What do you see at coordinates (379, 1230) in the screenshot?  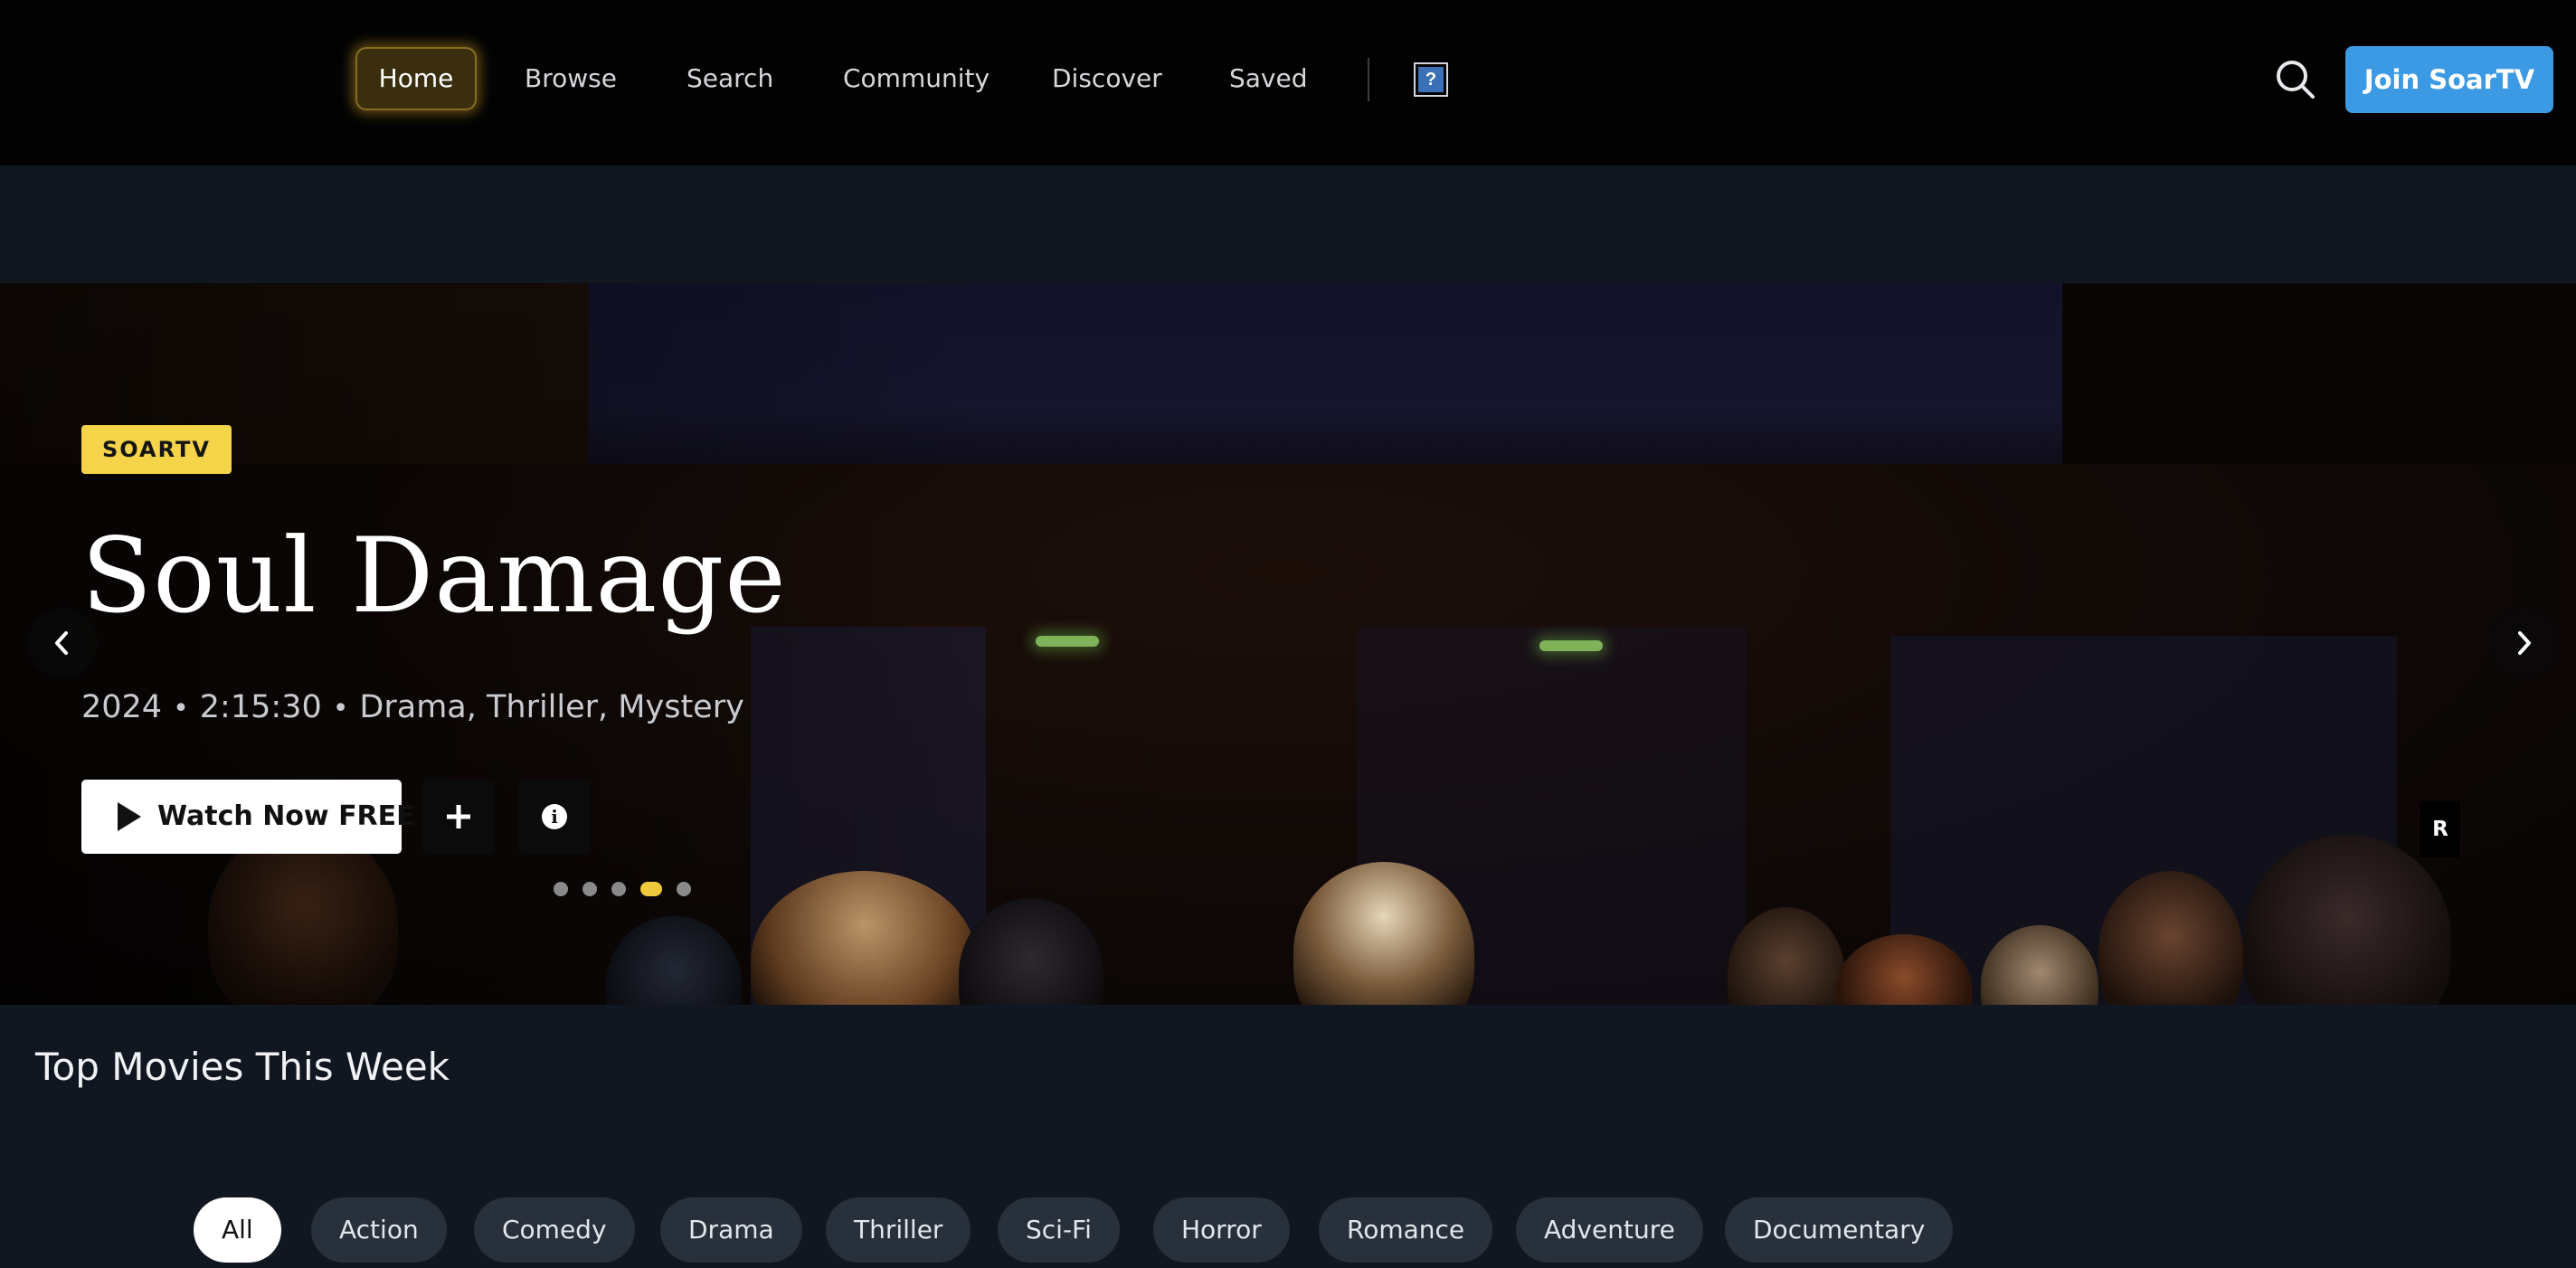 I see `filter-chip-action: Action` at bounding box center [379, 1230].